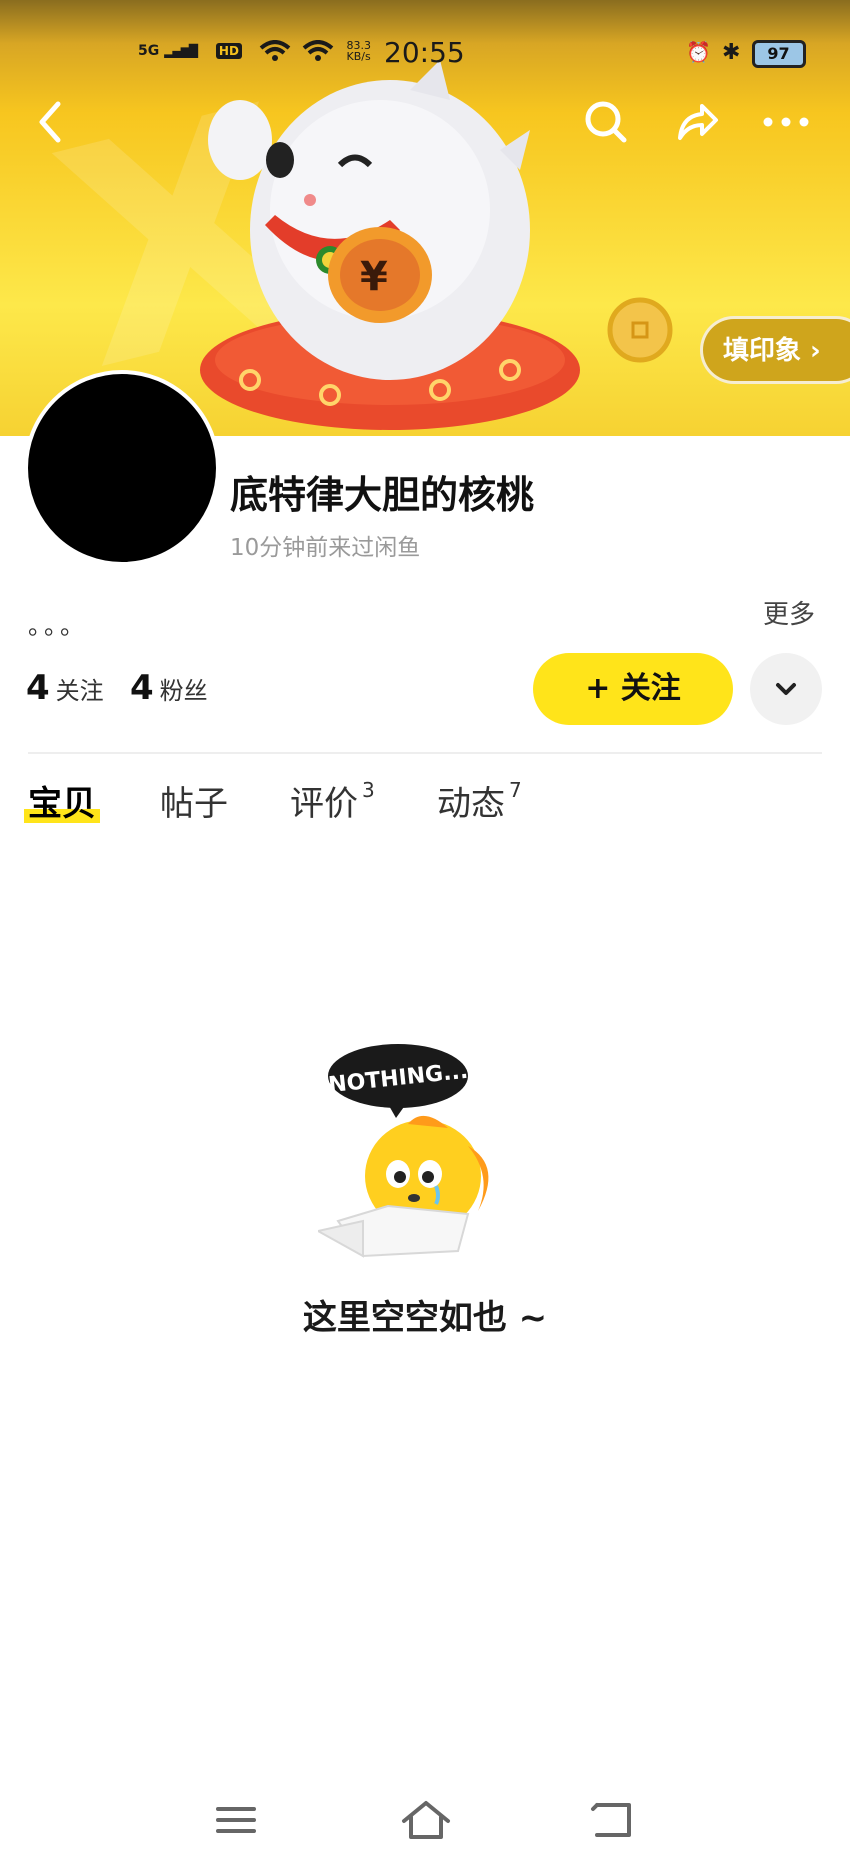  I want to click on empty-state-message: 这里空空如也 ~, so click(425, 1318).